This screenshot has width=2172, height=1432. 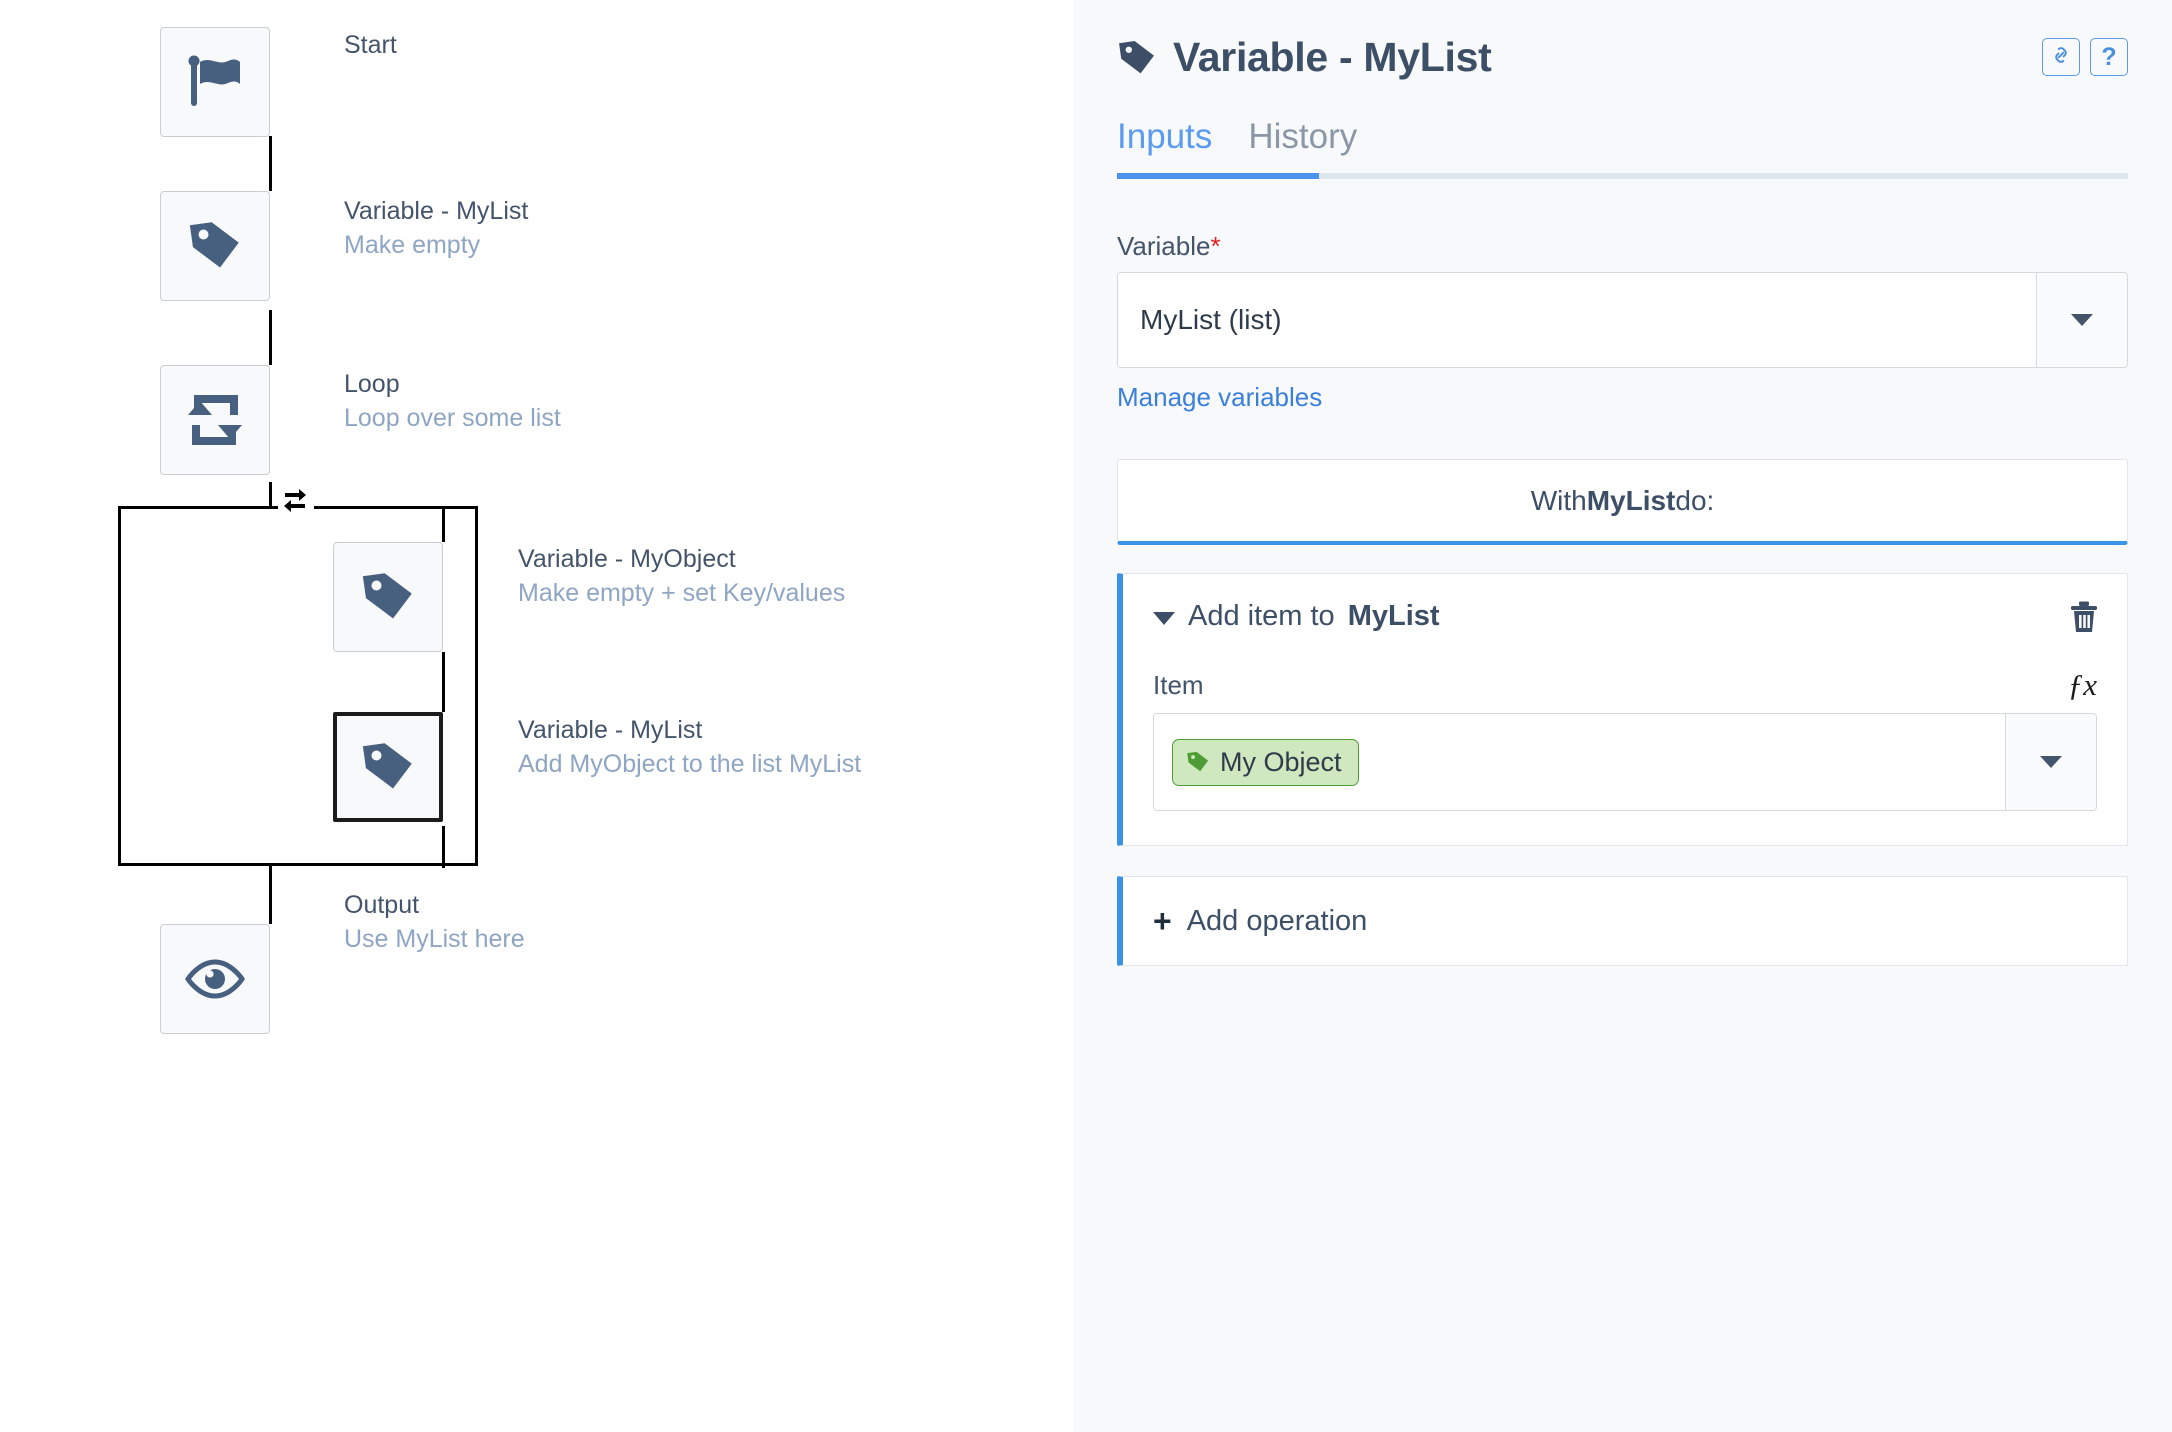 I want to click on tab-history: History, so click(x=1302, y=148).